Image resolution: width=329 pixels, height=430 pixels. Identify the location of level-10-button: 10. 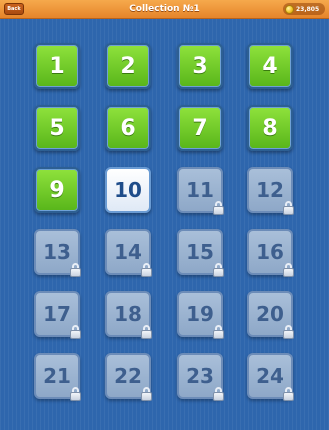
(128, 190).